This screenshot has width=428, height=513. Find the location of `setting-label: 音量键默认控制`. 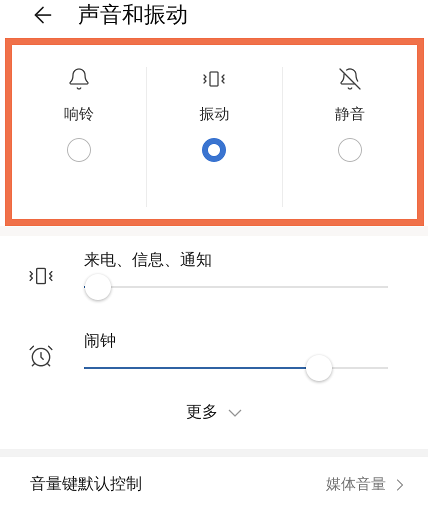

setting-label: 音量键默认控制 is located at coordinates (86, 485).